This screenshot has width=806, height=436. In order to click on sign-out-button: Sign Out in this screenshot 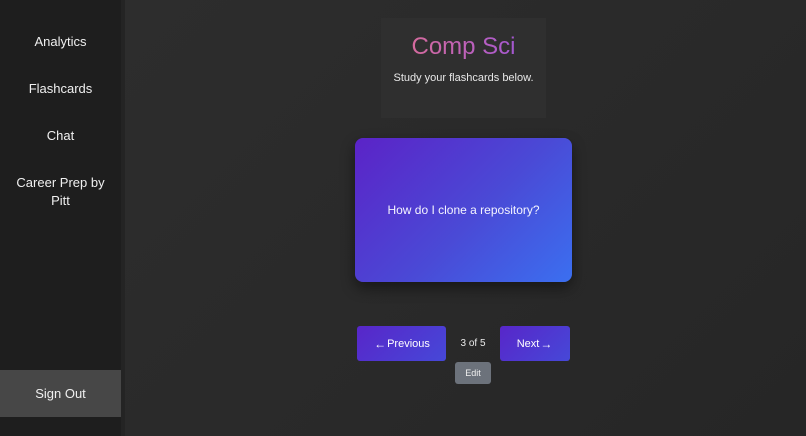, I will do `click(60, 393)`.